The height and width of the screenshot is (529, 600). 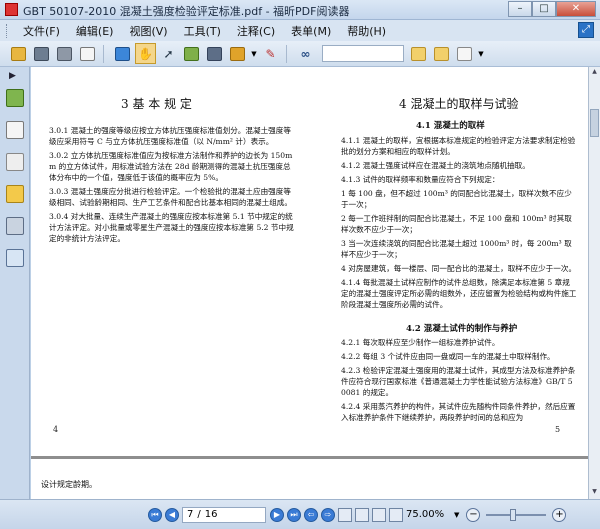 I want to click on continuous-facing-icon, so click(x=396, y=515).